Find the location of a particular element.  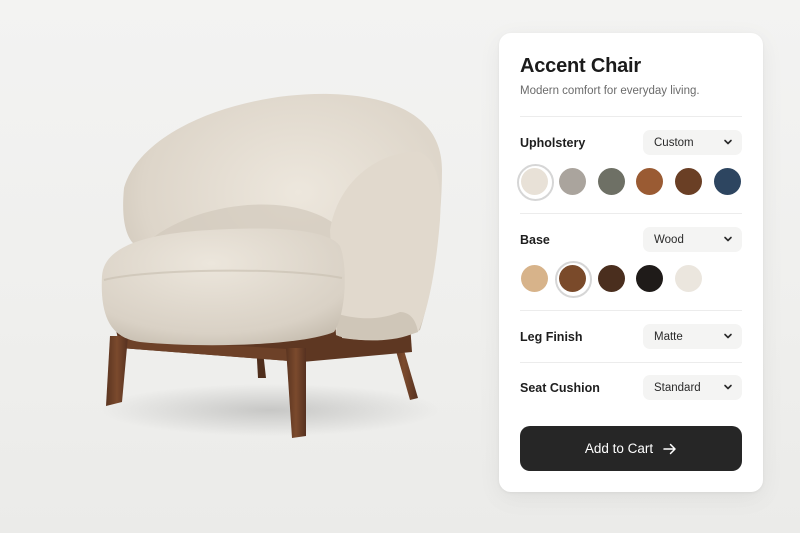

seat-cushion-select: Standard is located at coordinates (692, 387).